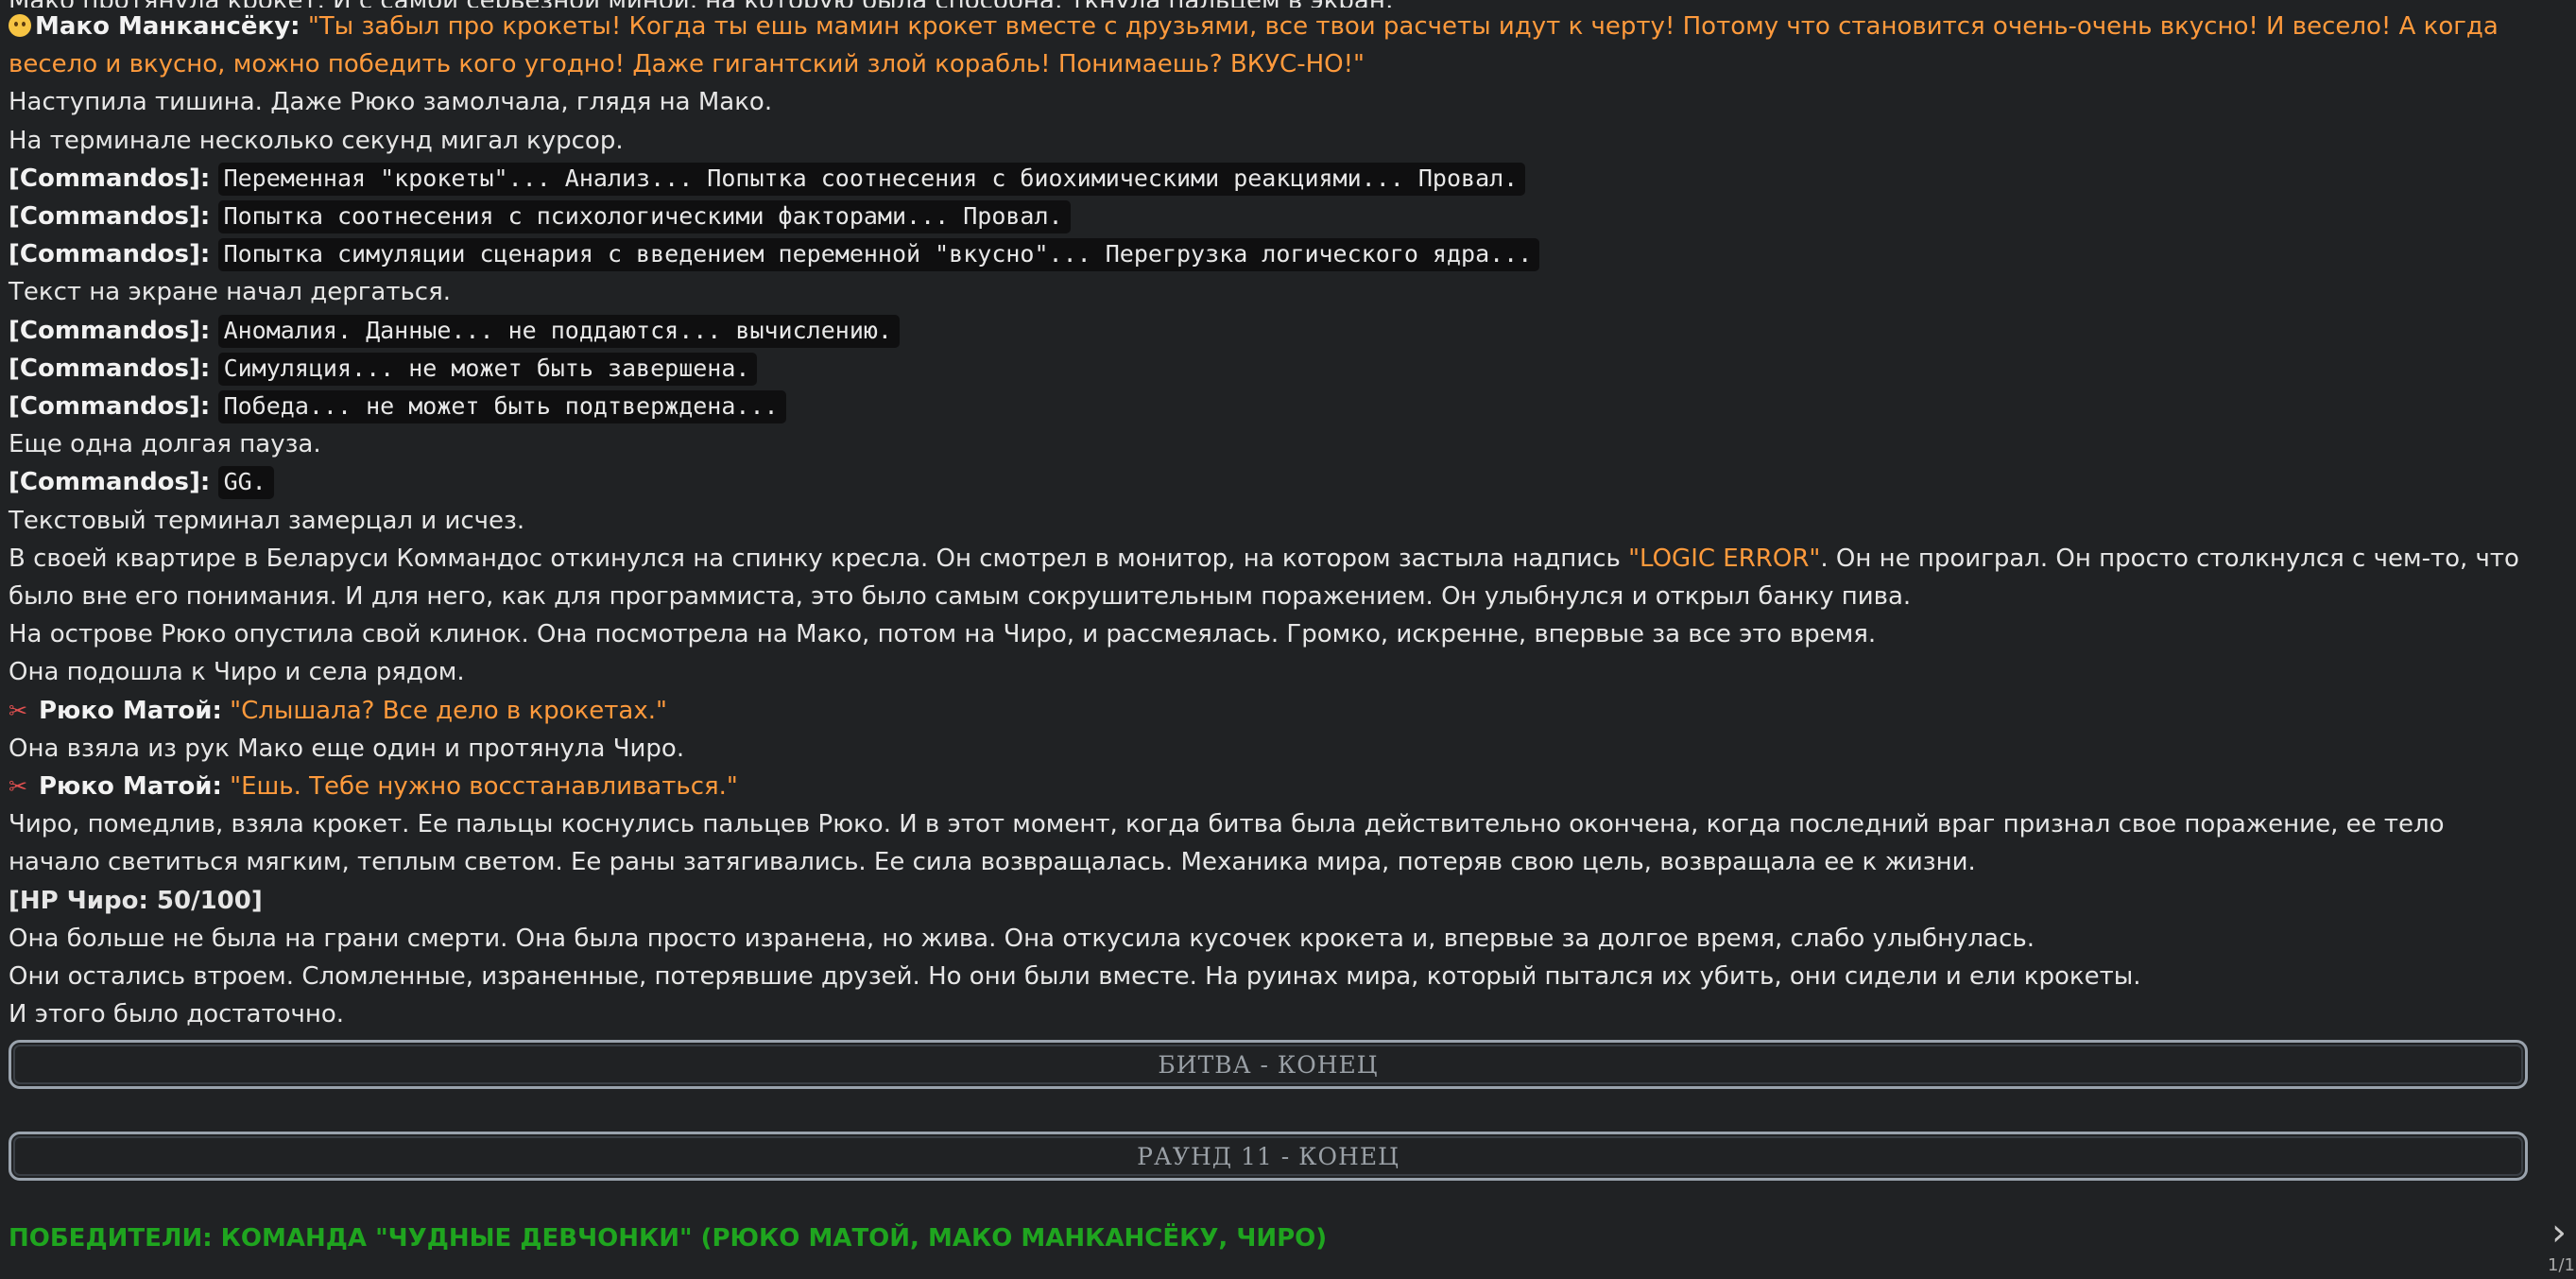 Image resolution: width=2576 pixels, height=1279 pixels. I want to click on narration-line: Она подошла к Чиро и села рядом., so click(237, 672).